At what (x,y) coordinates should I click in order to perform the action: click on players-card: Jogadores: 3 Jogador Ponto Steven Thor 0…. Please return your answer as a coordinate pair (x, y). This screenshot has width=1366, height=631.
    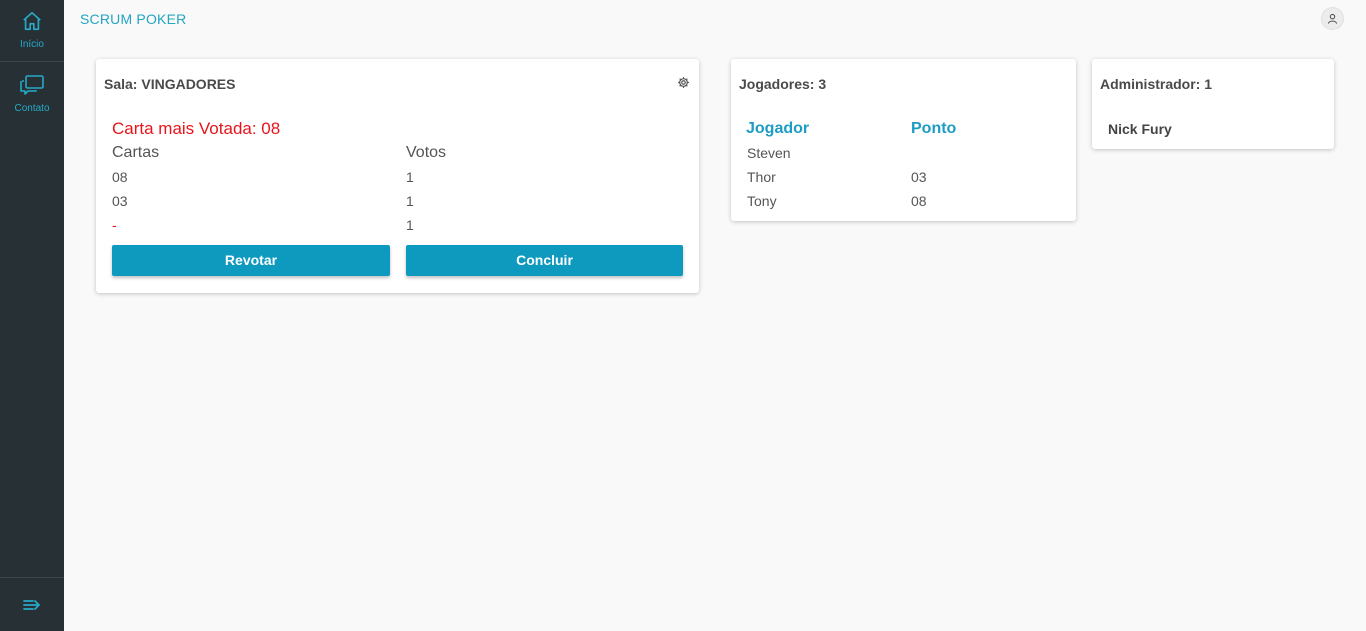
    Looking at the image, I should click on (903, 140).